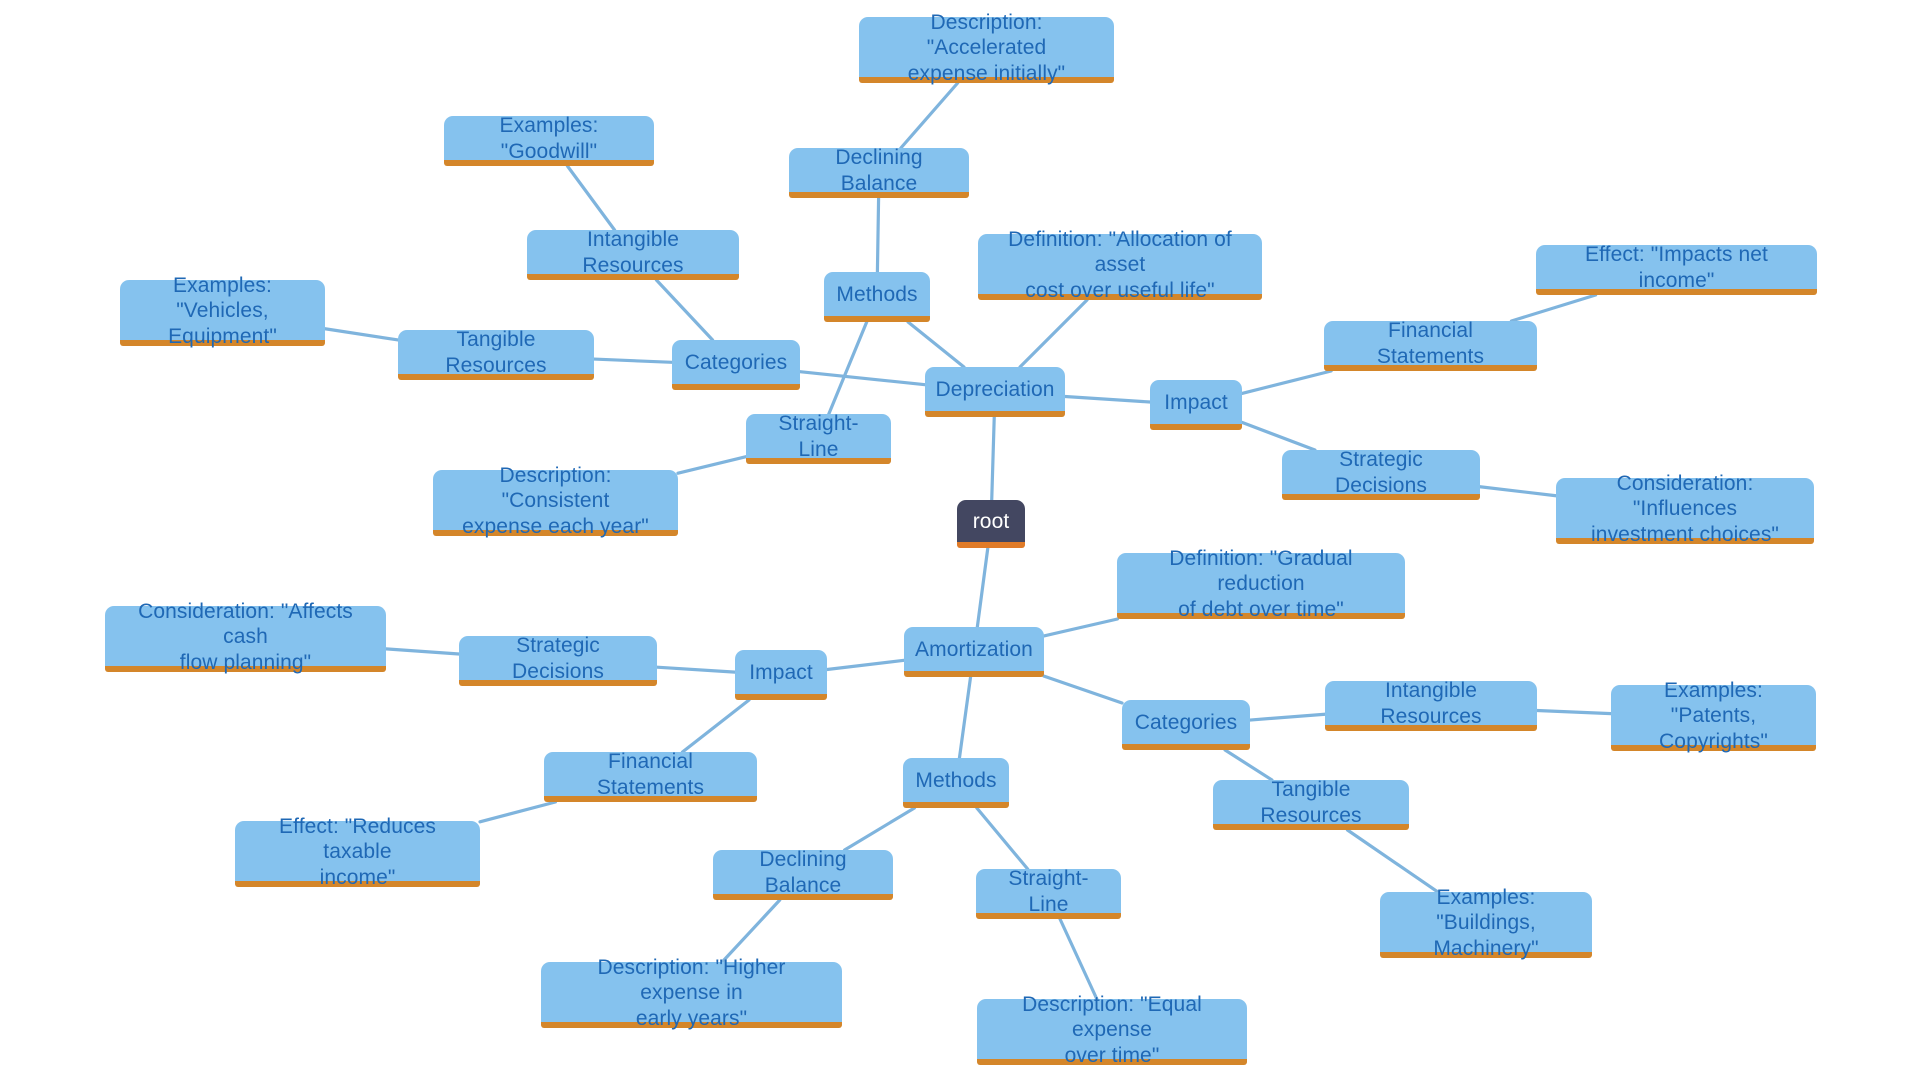 The image size is (1920, 1080). Describe the element at coordinates (956, 783) in the screenshot. I see `mindmap-node-amo_methods: Methods` at that location.